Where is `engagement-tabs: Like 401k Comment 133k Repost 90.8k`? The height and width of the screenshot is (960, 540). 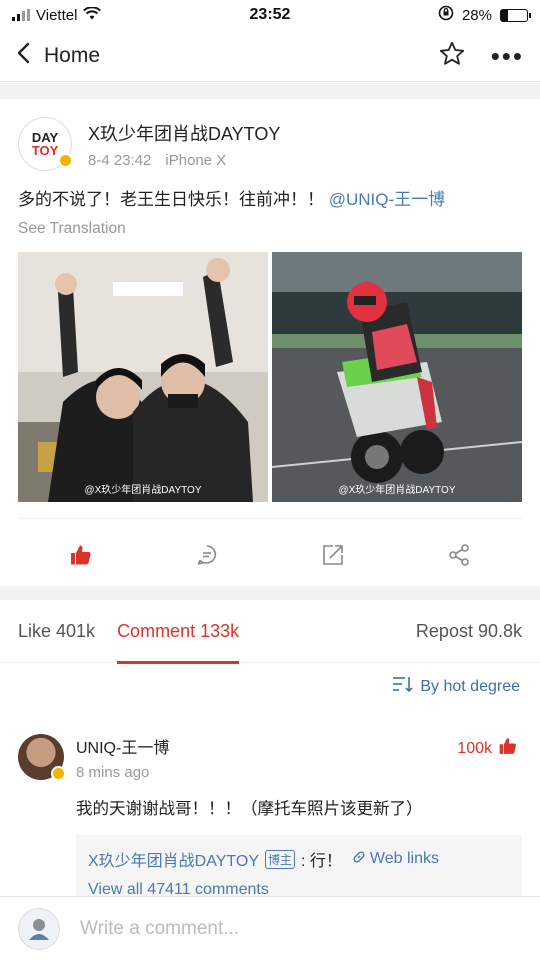
engagement-tabs: Like 401k Comment 133k Repost 90.8k is located at coordinates (270, 632).